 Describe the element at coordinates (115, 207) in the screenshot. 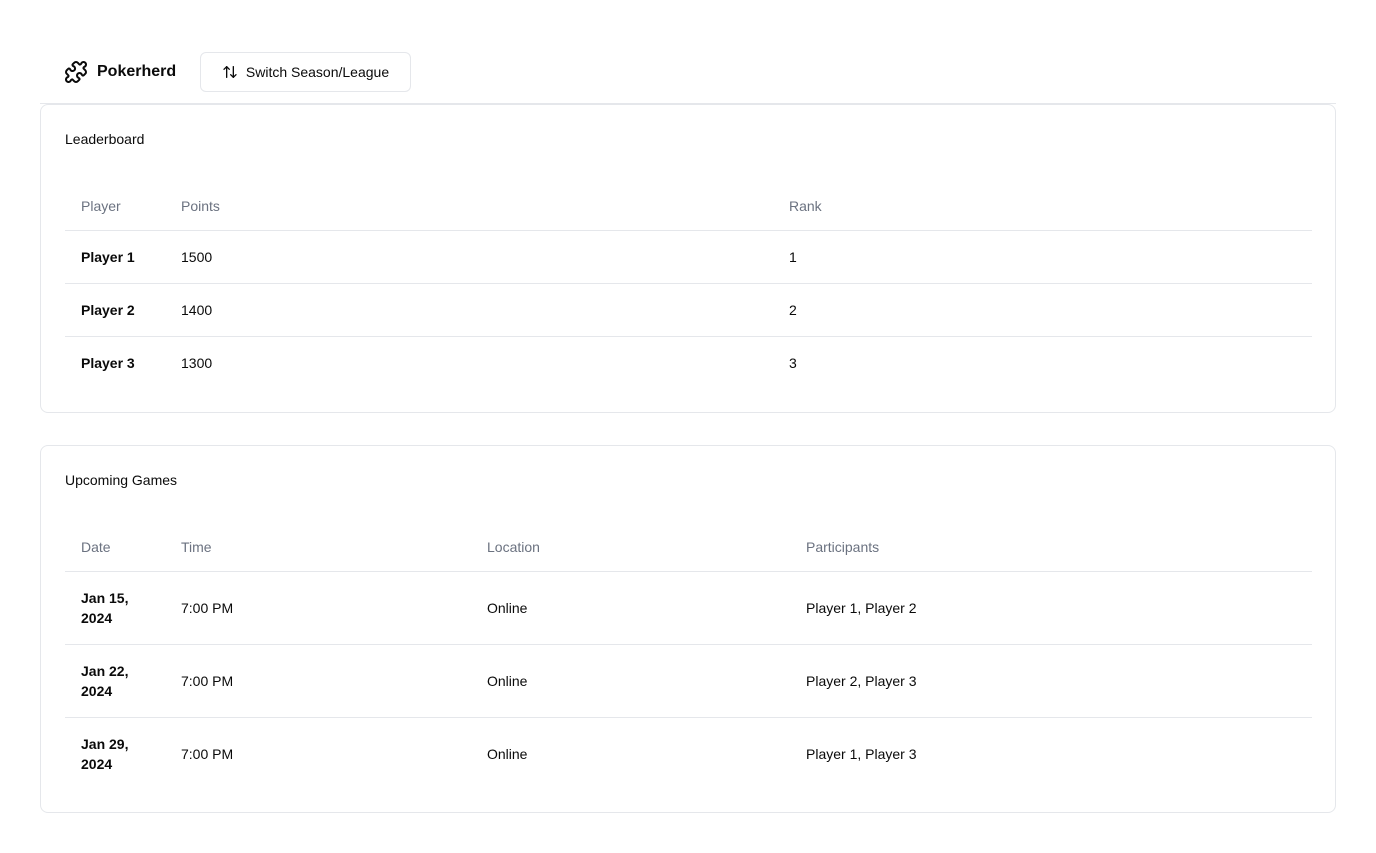

I see `column-header-player: Player` at that location.